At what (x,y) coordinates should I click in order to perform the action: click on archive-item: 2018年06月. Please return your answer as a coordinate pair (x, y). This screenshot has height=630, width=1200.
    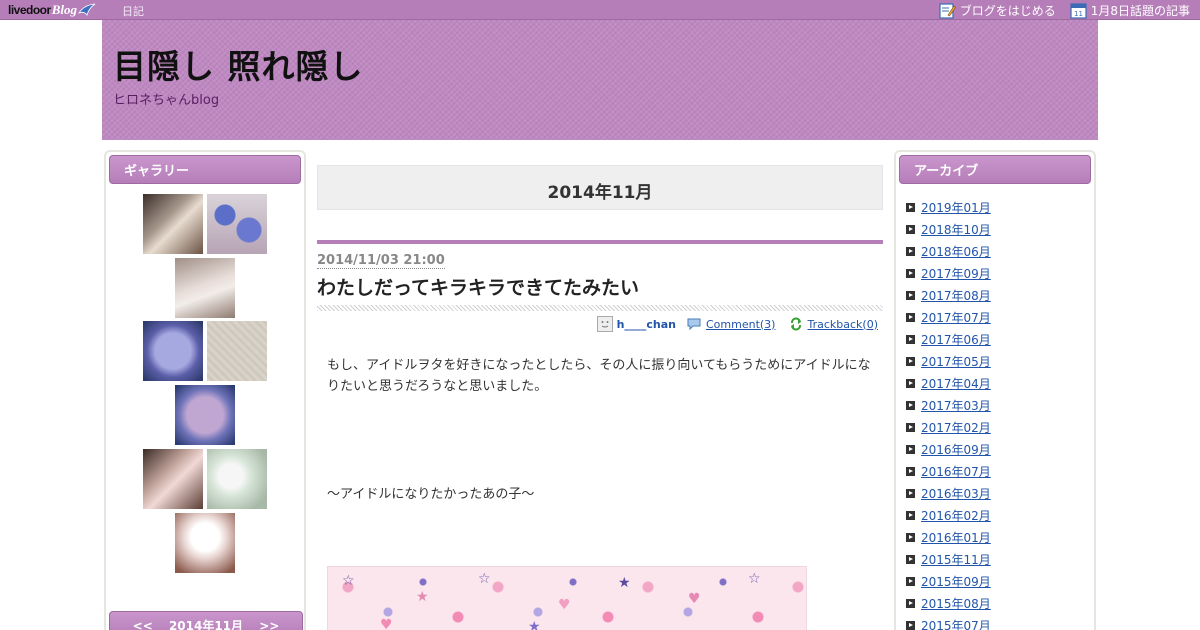
    Looking at the image, I should click on (948, 251).